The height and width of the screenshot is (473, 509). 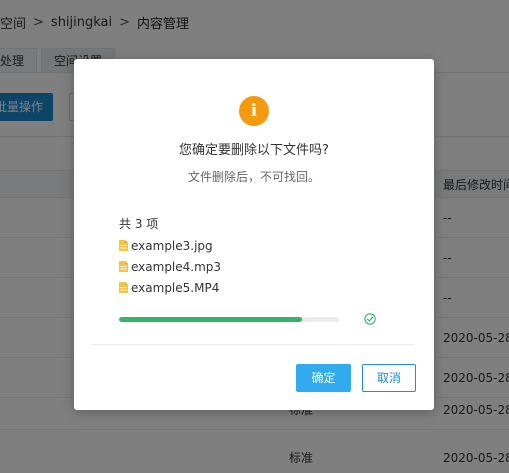 I want to click on file-name: example5.MP4, so click(x=175, y=287).